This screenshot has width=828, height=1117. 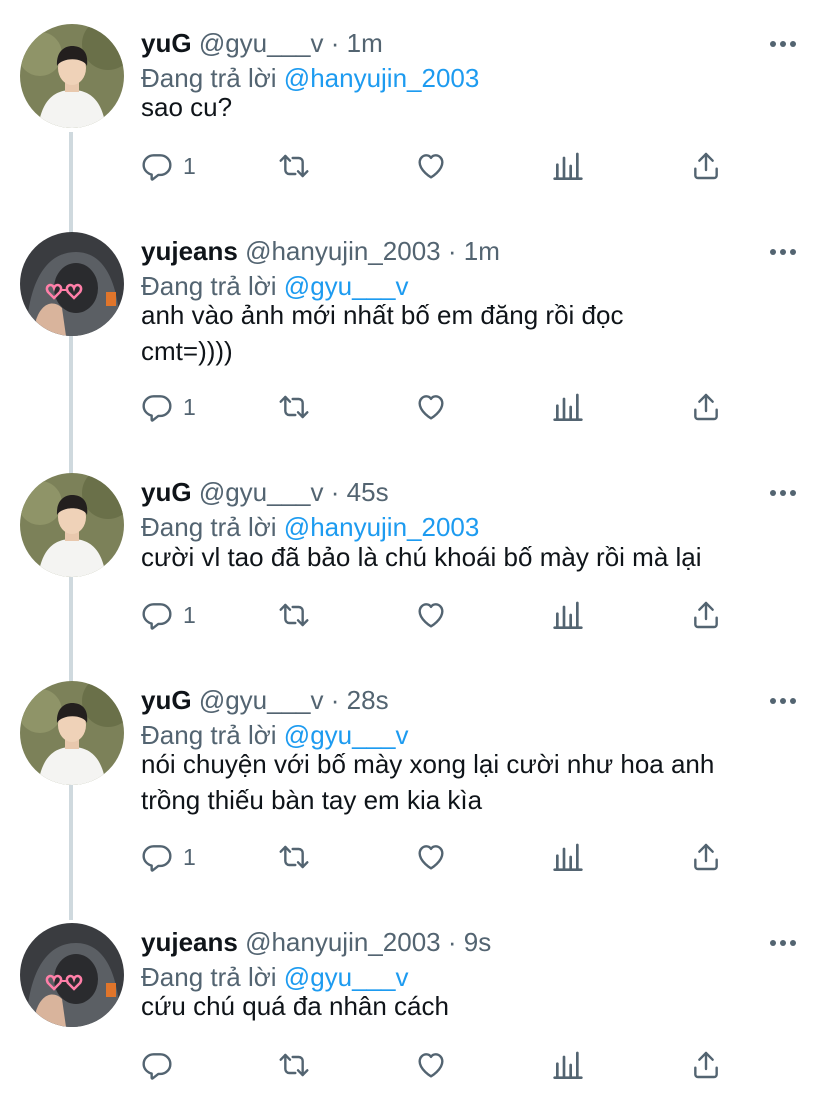 I want to click on tweet-text-line: anh vào ảnh mới nhất bố em đăng rồi đọc, so click(x=382, y=315).